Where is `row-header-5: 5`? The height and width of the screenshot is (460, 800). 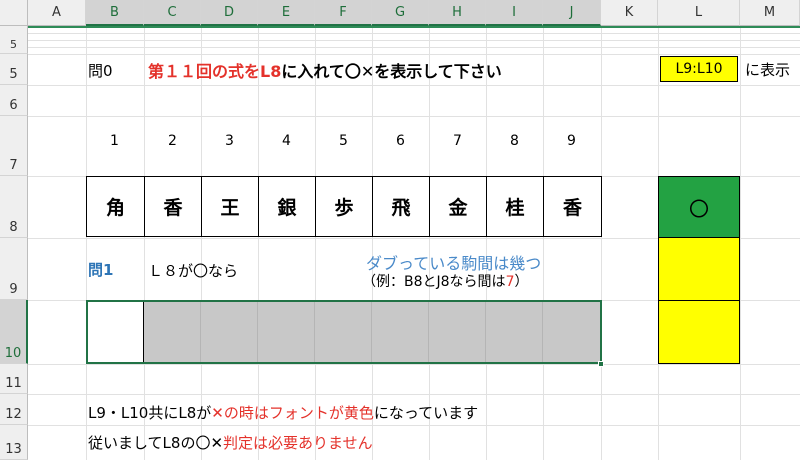 row-header-5: 5 is located at coordinates (14, 69).